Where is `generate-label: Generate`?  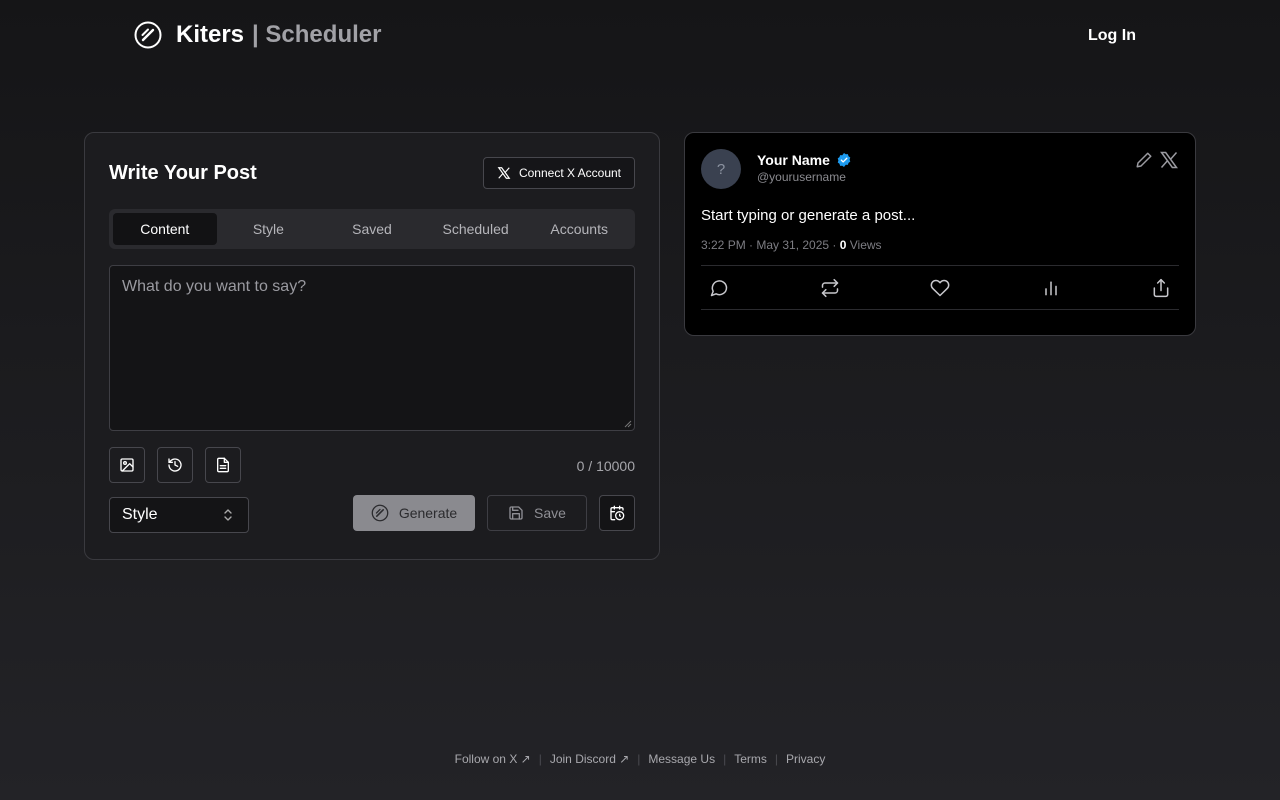
generate-label: Generate is located at coordinates (428, 513).